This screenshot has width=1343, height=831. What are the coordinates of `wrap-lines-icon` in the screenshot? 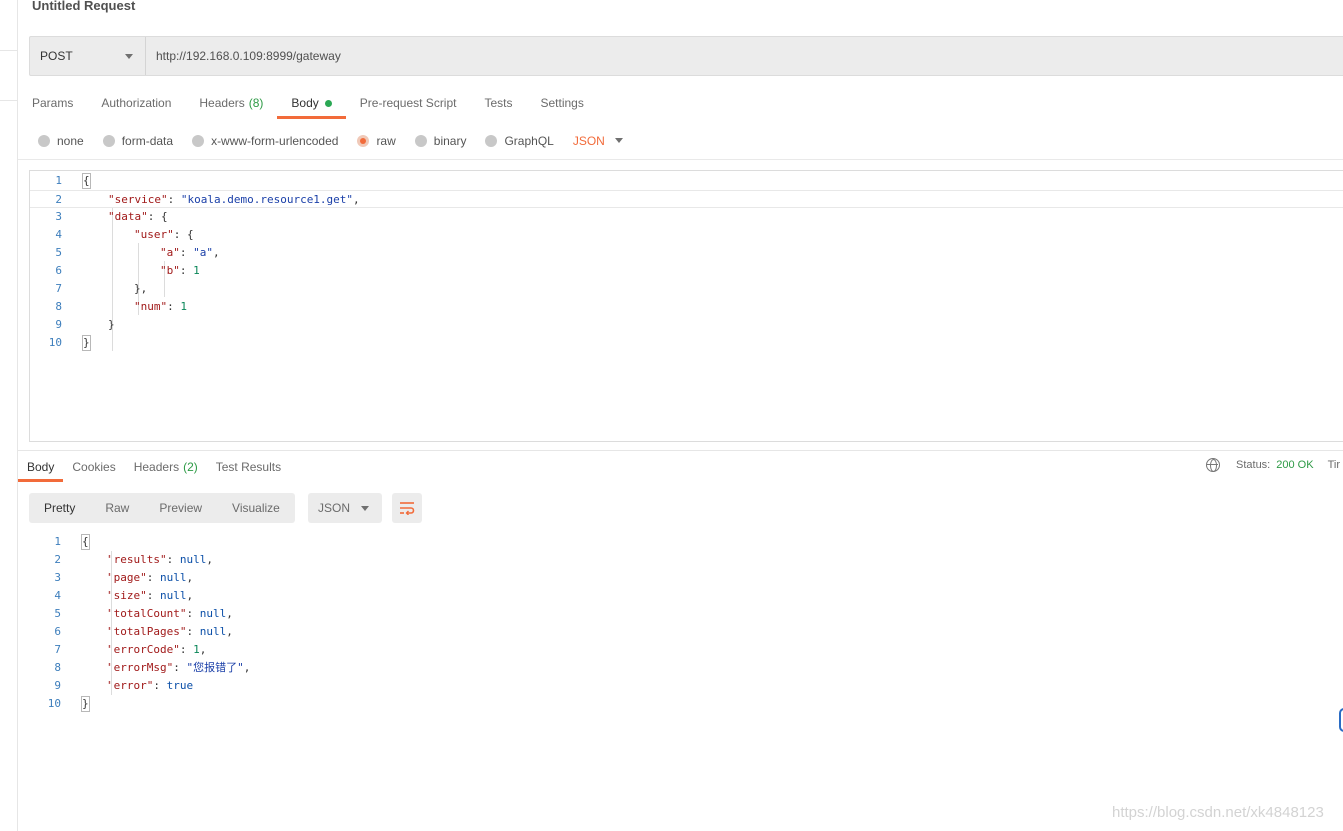 It's located at (407, 508).